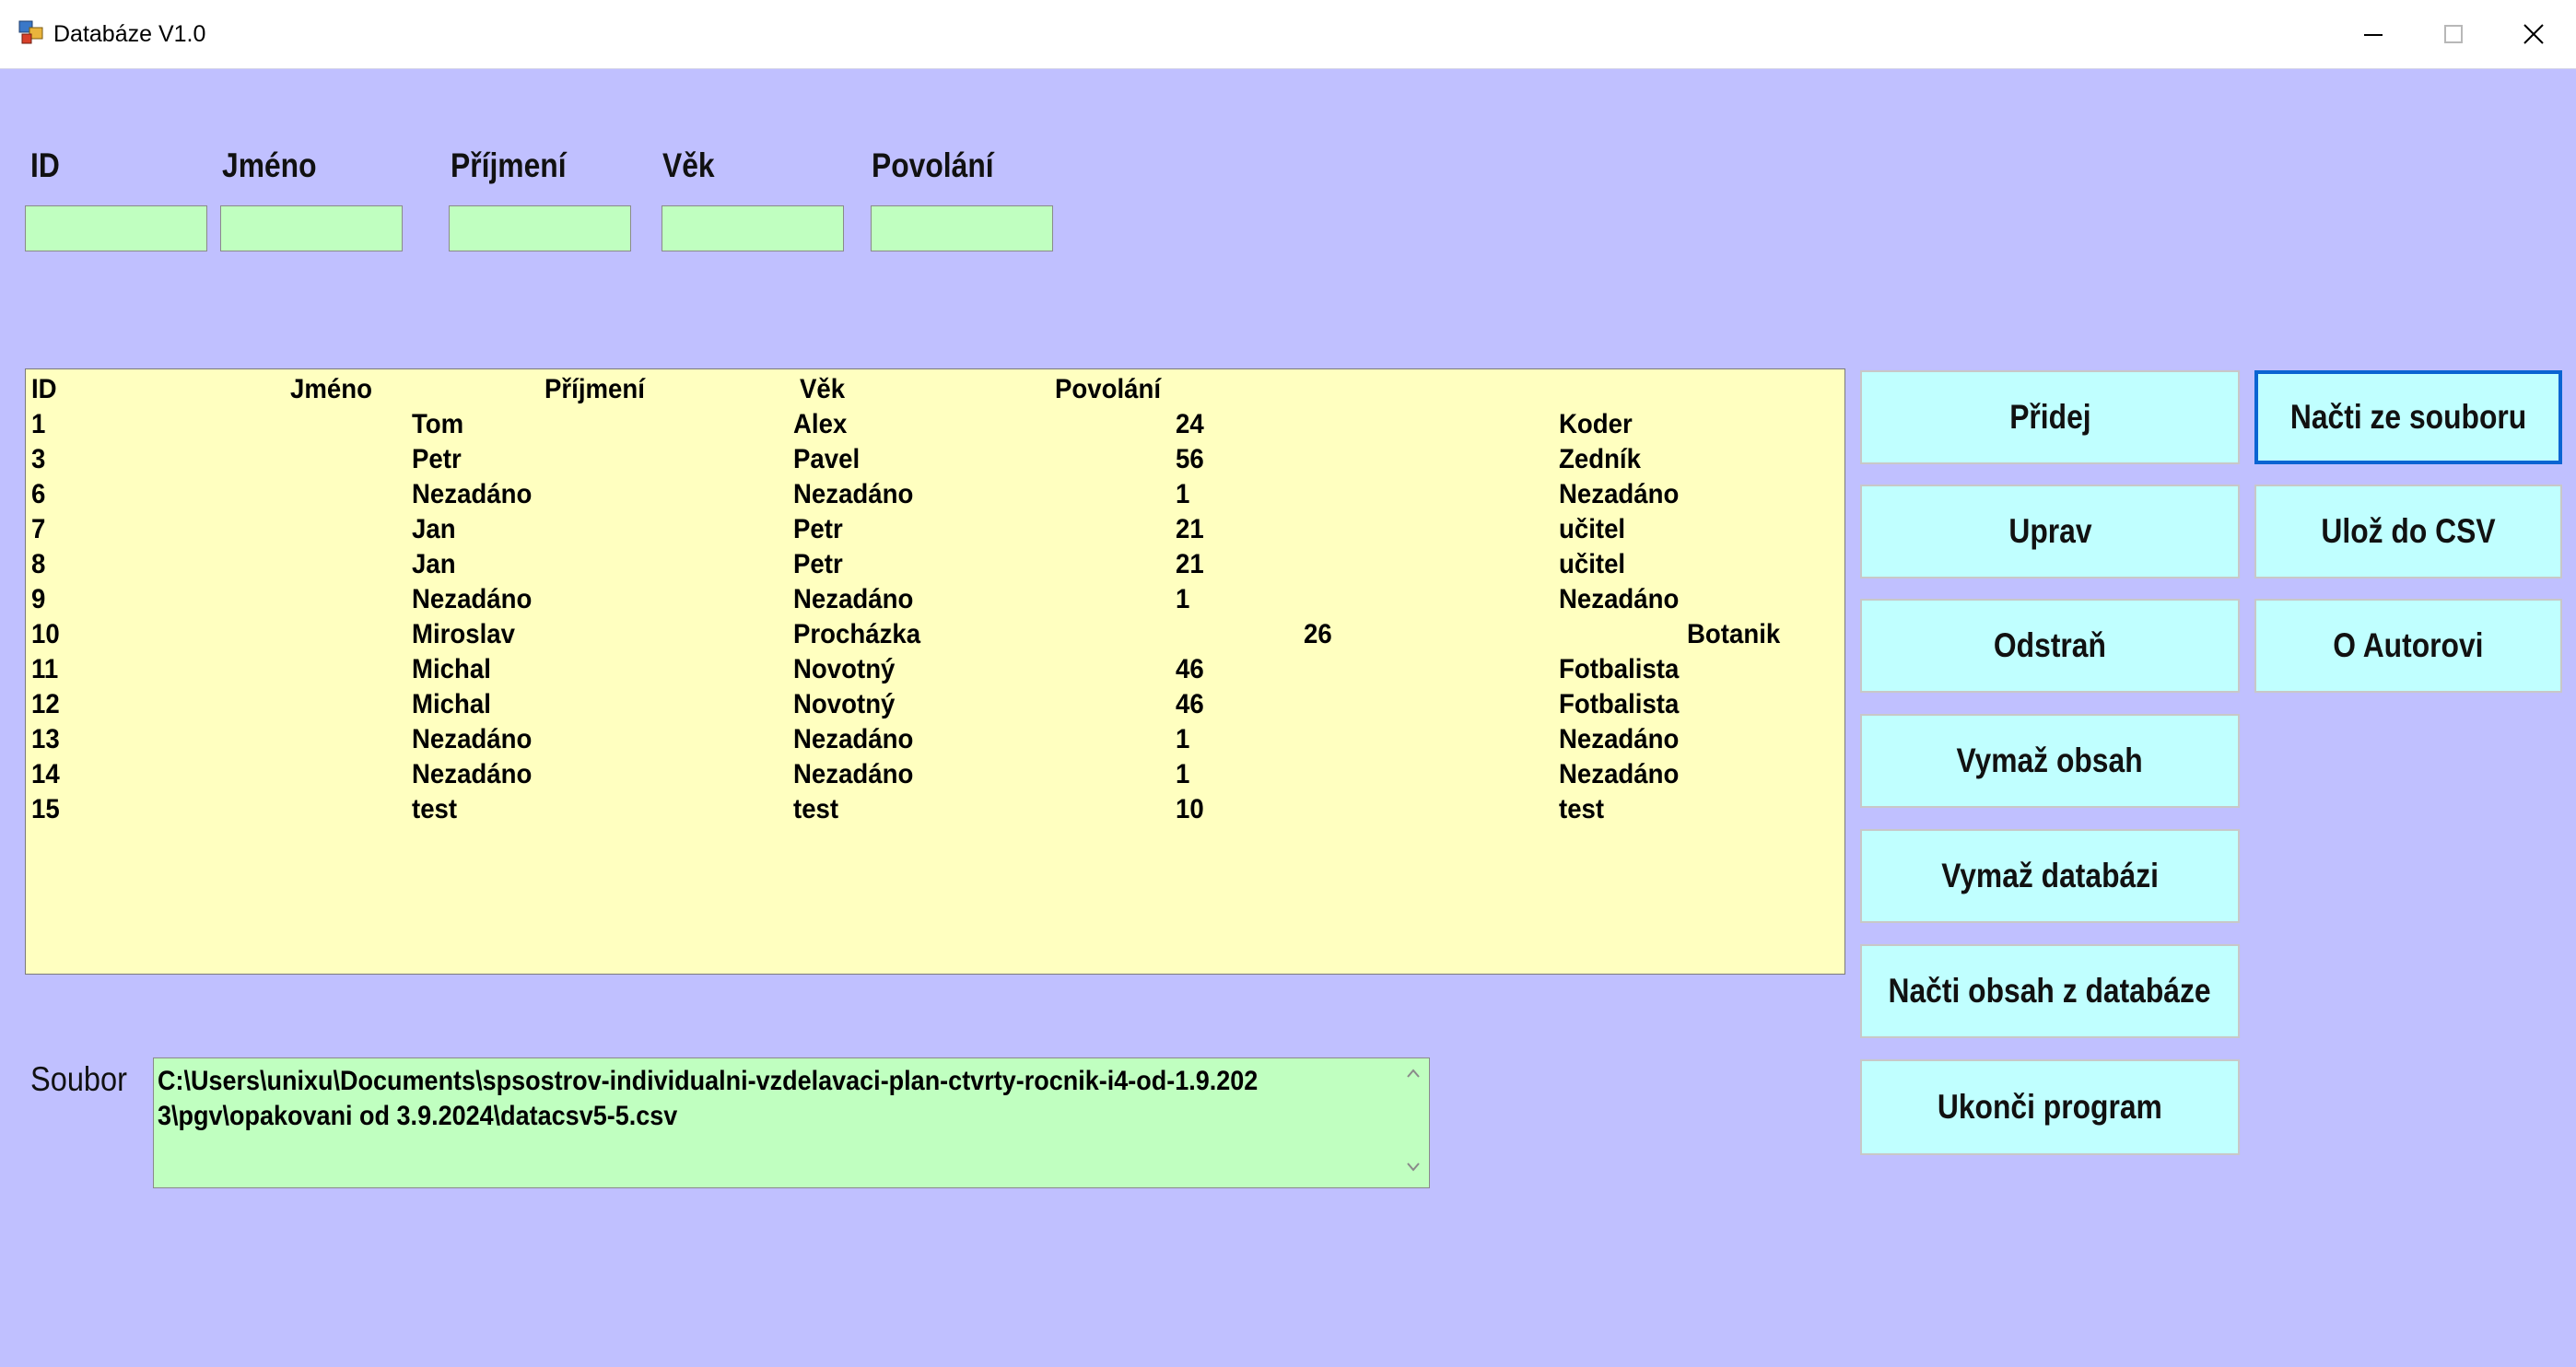 This screenshot has height=1367, width=2576. What do you see at coordinates (1413, 1167) in the screenshot?
I see `scroll-down-icon` at bounding box center [1413, 1167].